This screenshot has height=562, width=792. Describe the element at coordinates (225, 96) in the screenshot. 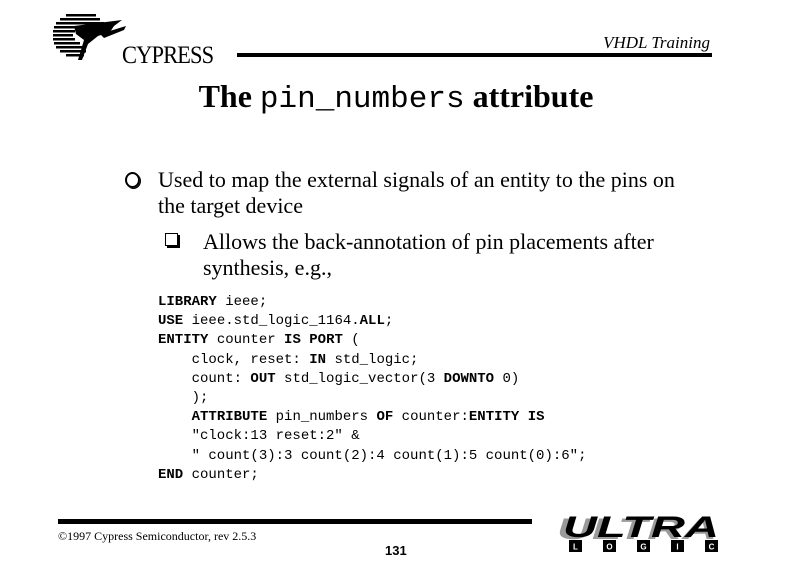

I see `title-prefix: The` at that location.